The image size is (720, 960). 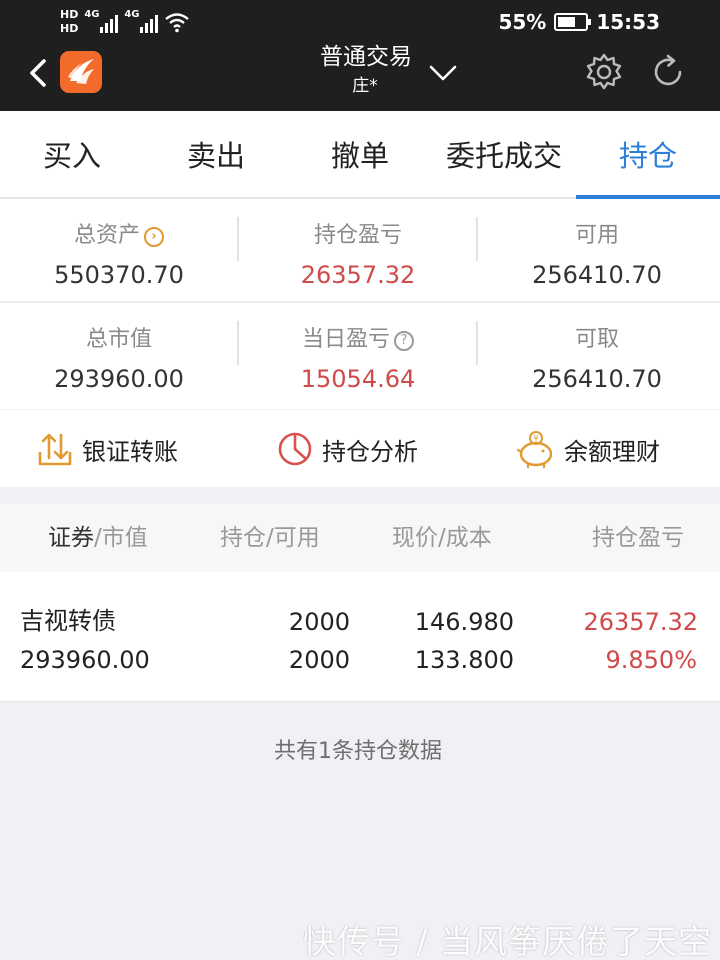 I want to click on daily-pnl-label-wrap: 当日盈亏?, so click(x=358, y=340).